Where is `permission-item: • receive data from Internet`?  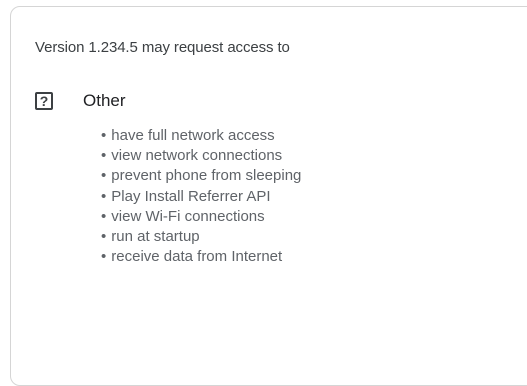
permission-item: • receive data from Internet is located at coordinates (201, 257).